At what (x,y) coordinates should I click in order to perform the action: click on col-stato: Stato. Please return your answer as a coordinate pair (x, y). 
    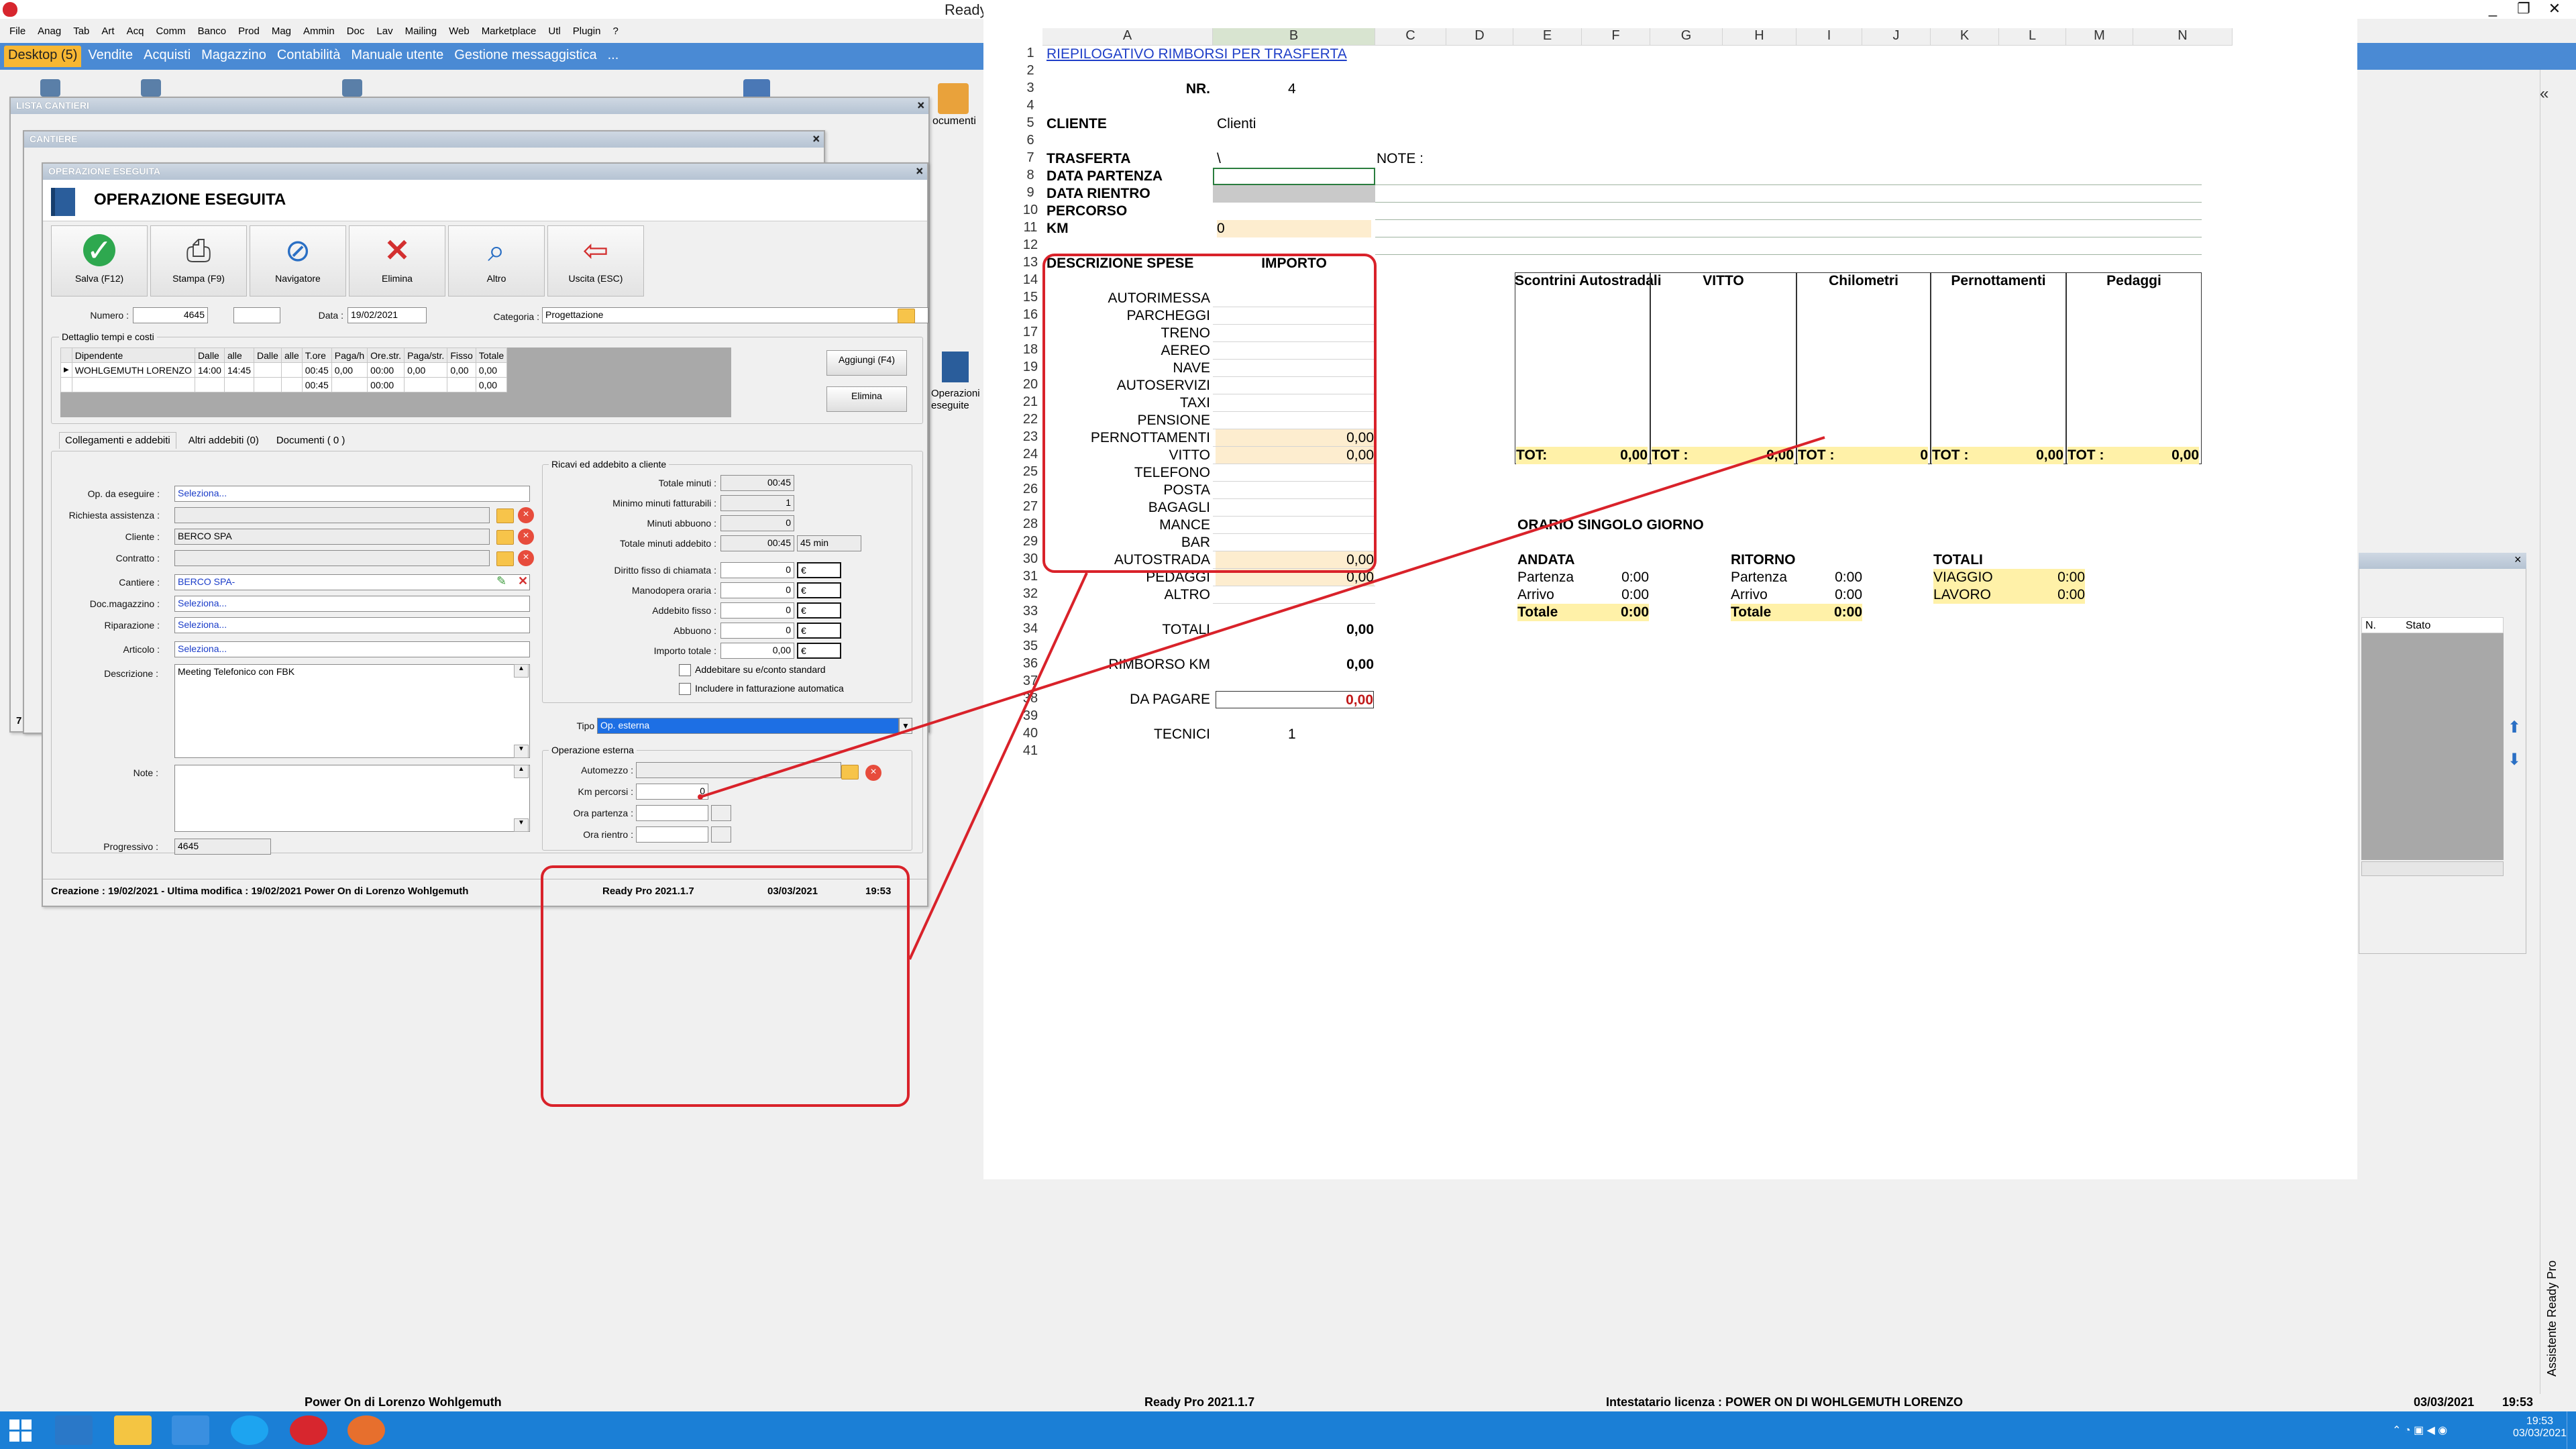
    Looking at the image, I should click on (2418, 625).